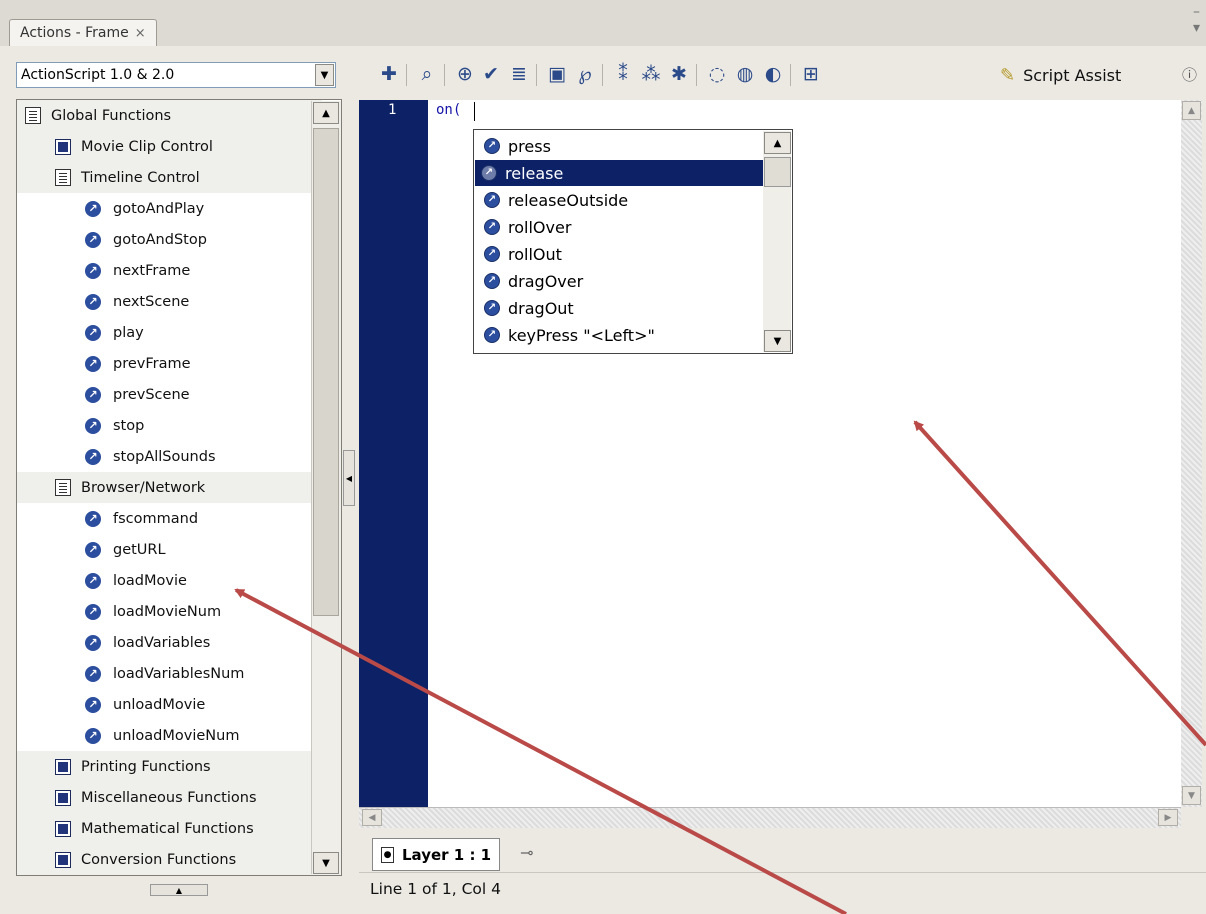 This screenshot has width=1206, height=914. I want to click on collapse-toolbox-handle: ◀, so click(349, 478).